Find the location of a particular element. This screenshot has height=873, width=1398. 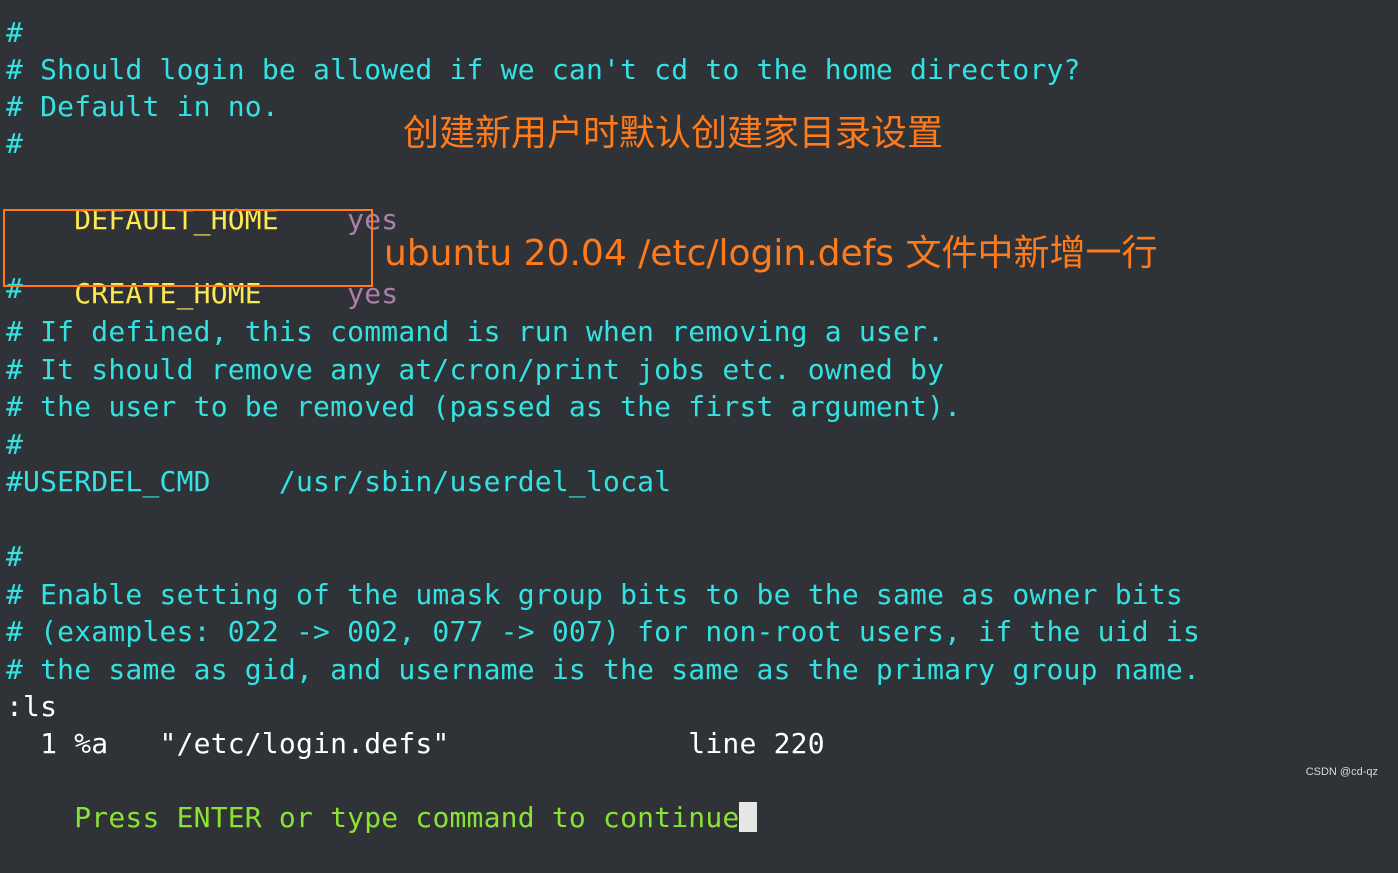

buffer-list-line: 1 %a "/etc/login.defs" line 220 is located at coordinates (415, 743).